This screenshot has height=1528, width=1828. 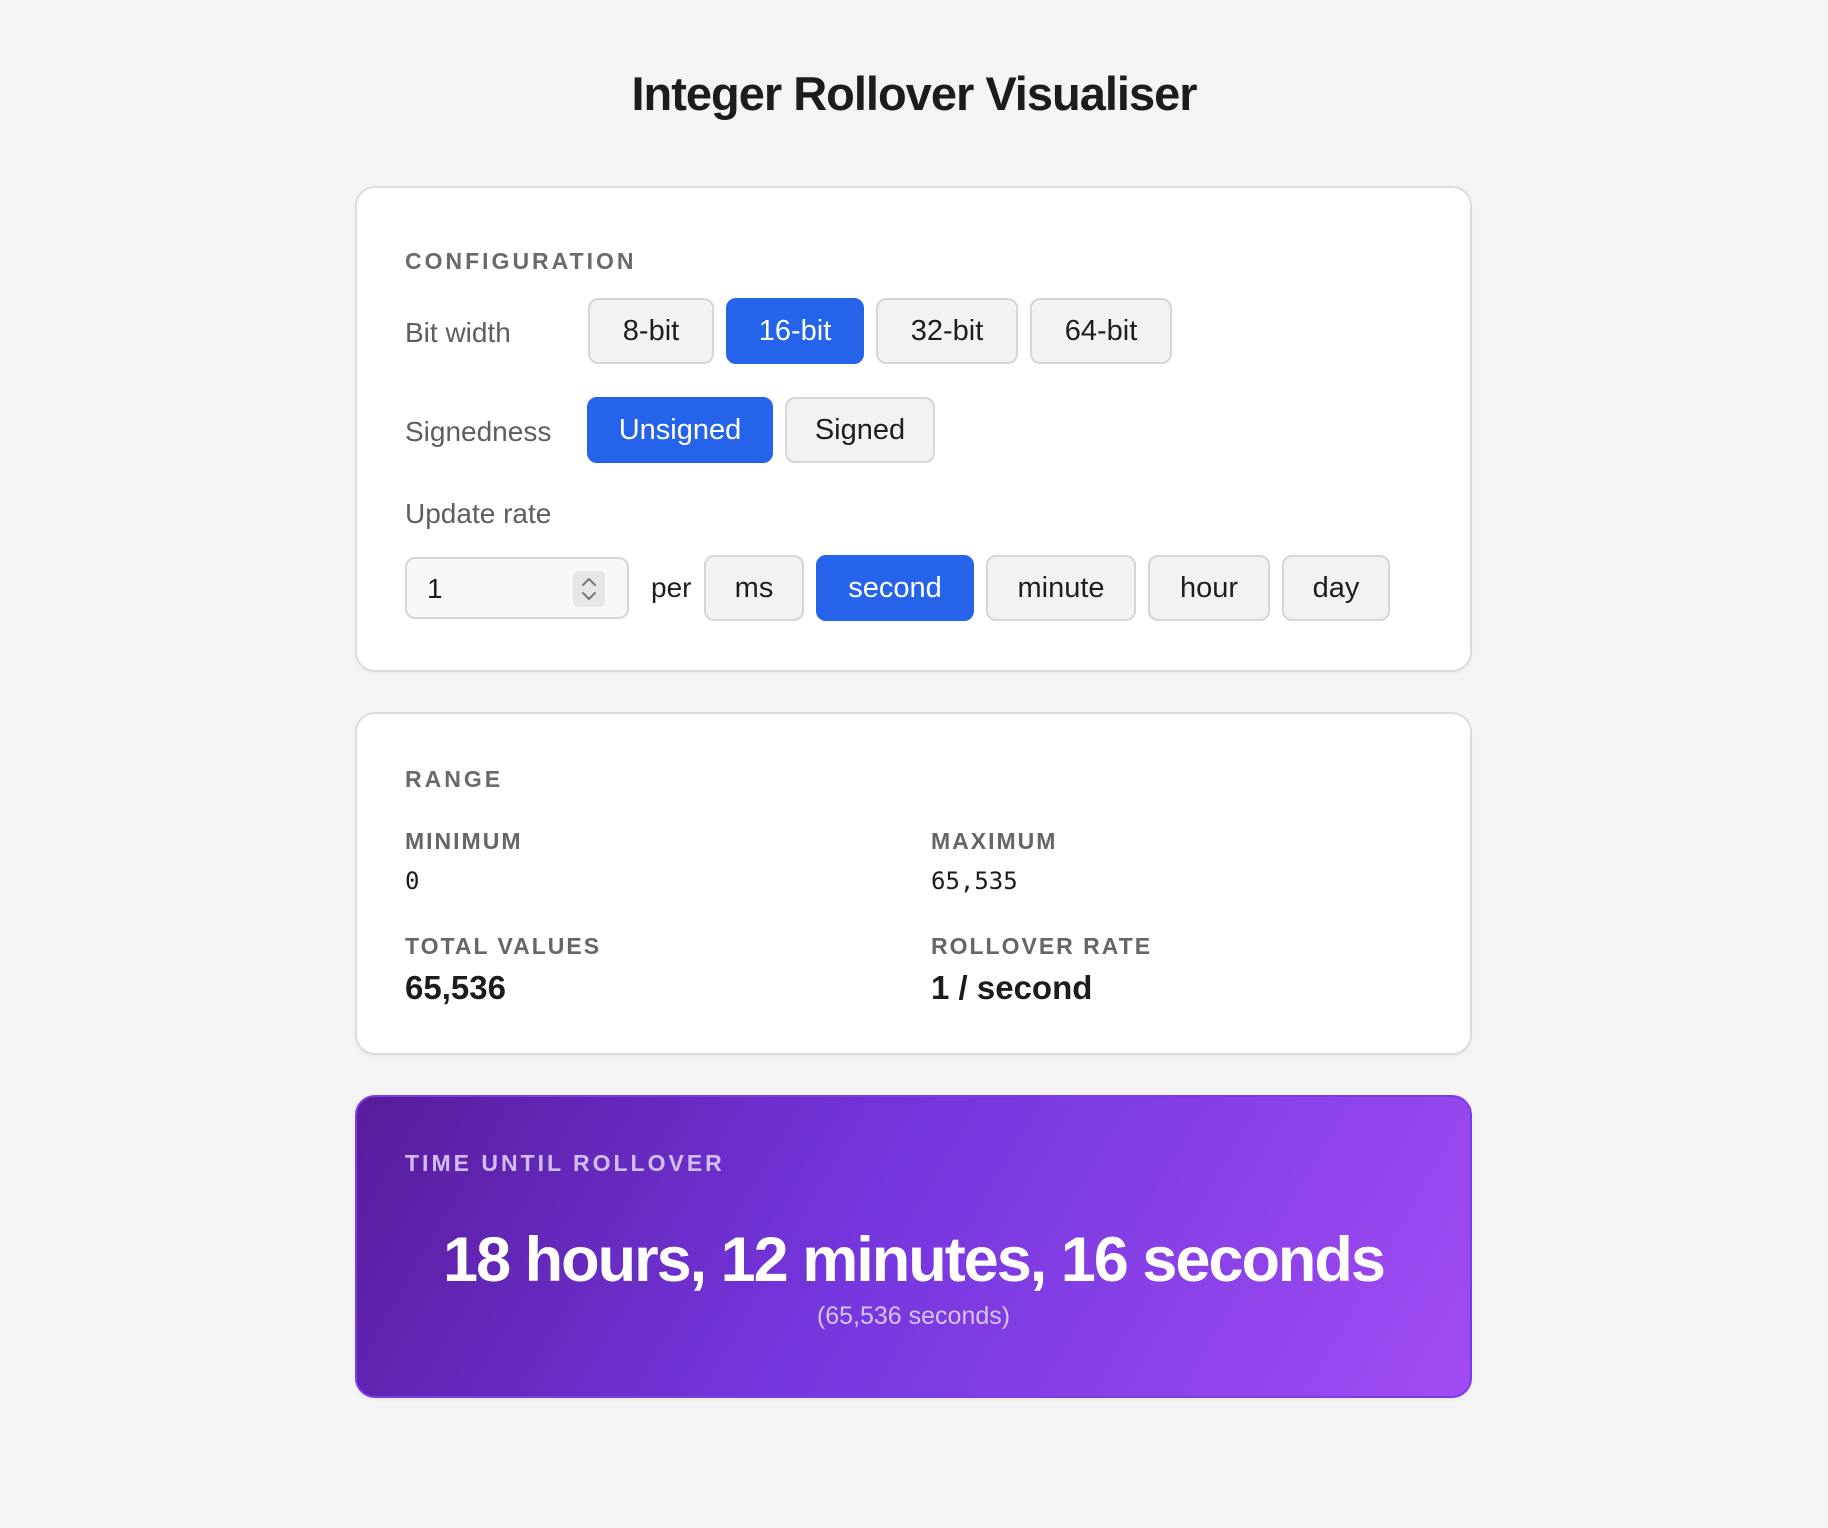 What do you see at coordinates (412, 881) in the screenshot?
I see `minimum-value: 0` at bounding box center [412, 881].